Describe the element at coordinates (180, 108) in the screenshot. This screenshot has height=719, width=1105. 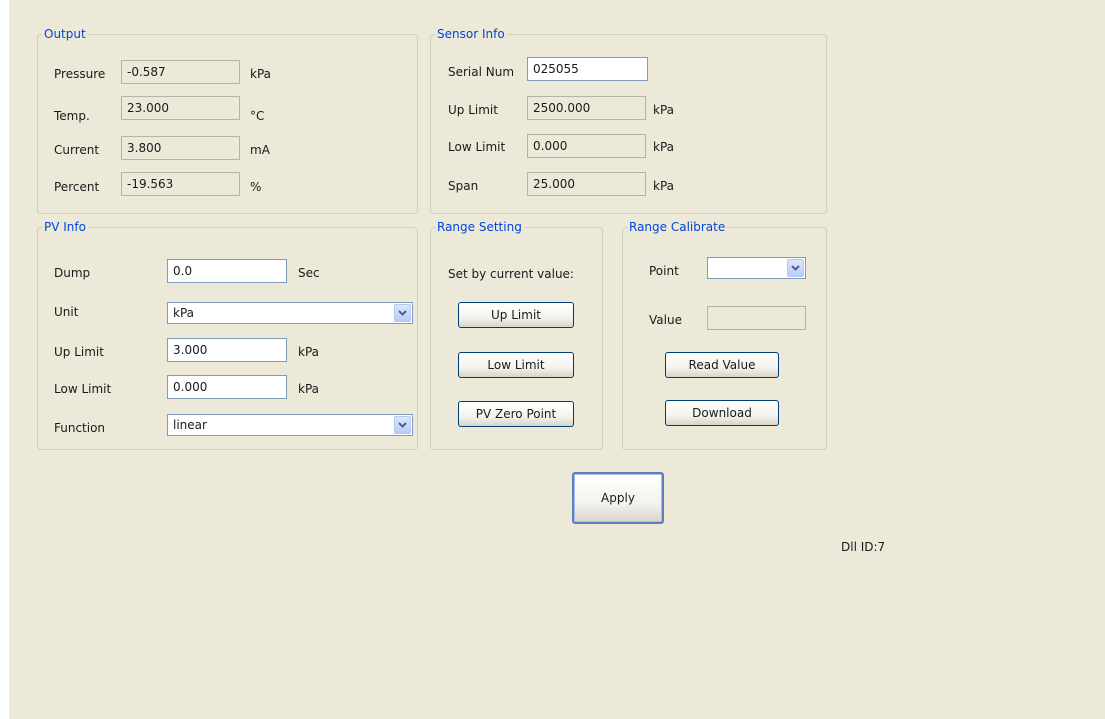
I see `temp-value: 23.000` at that location.